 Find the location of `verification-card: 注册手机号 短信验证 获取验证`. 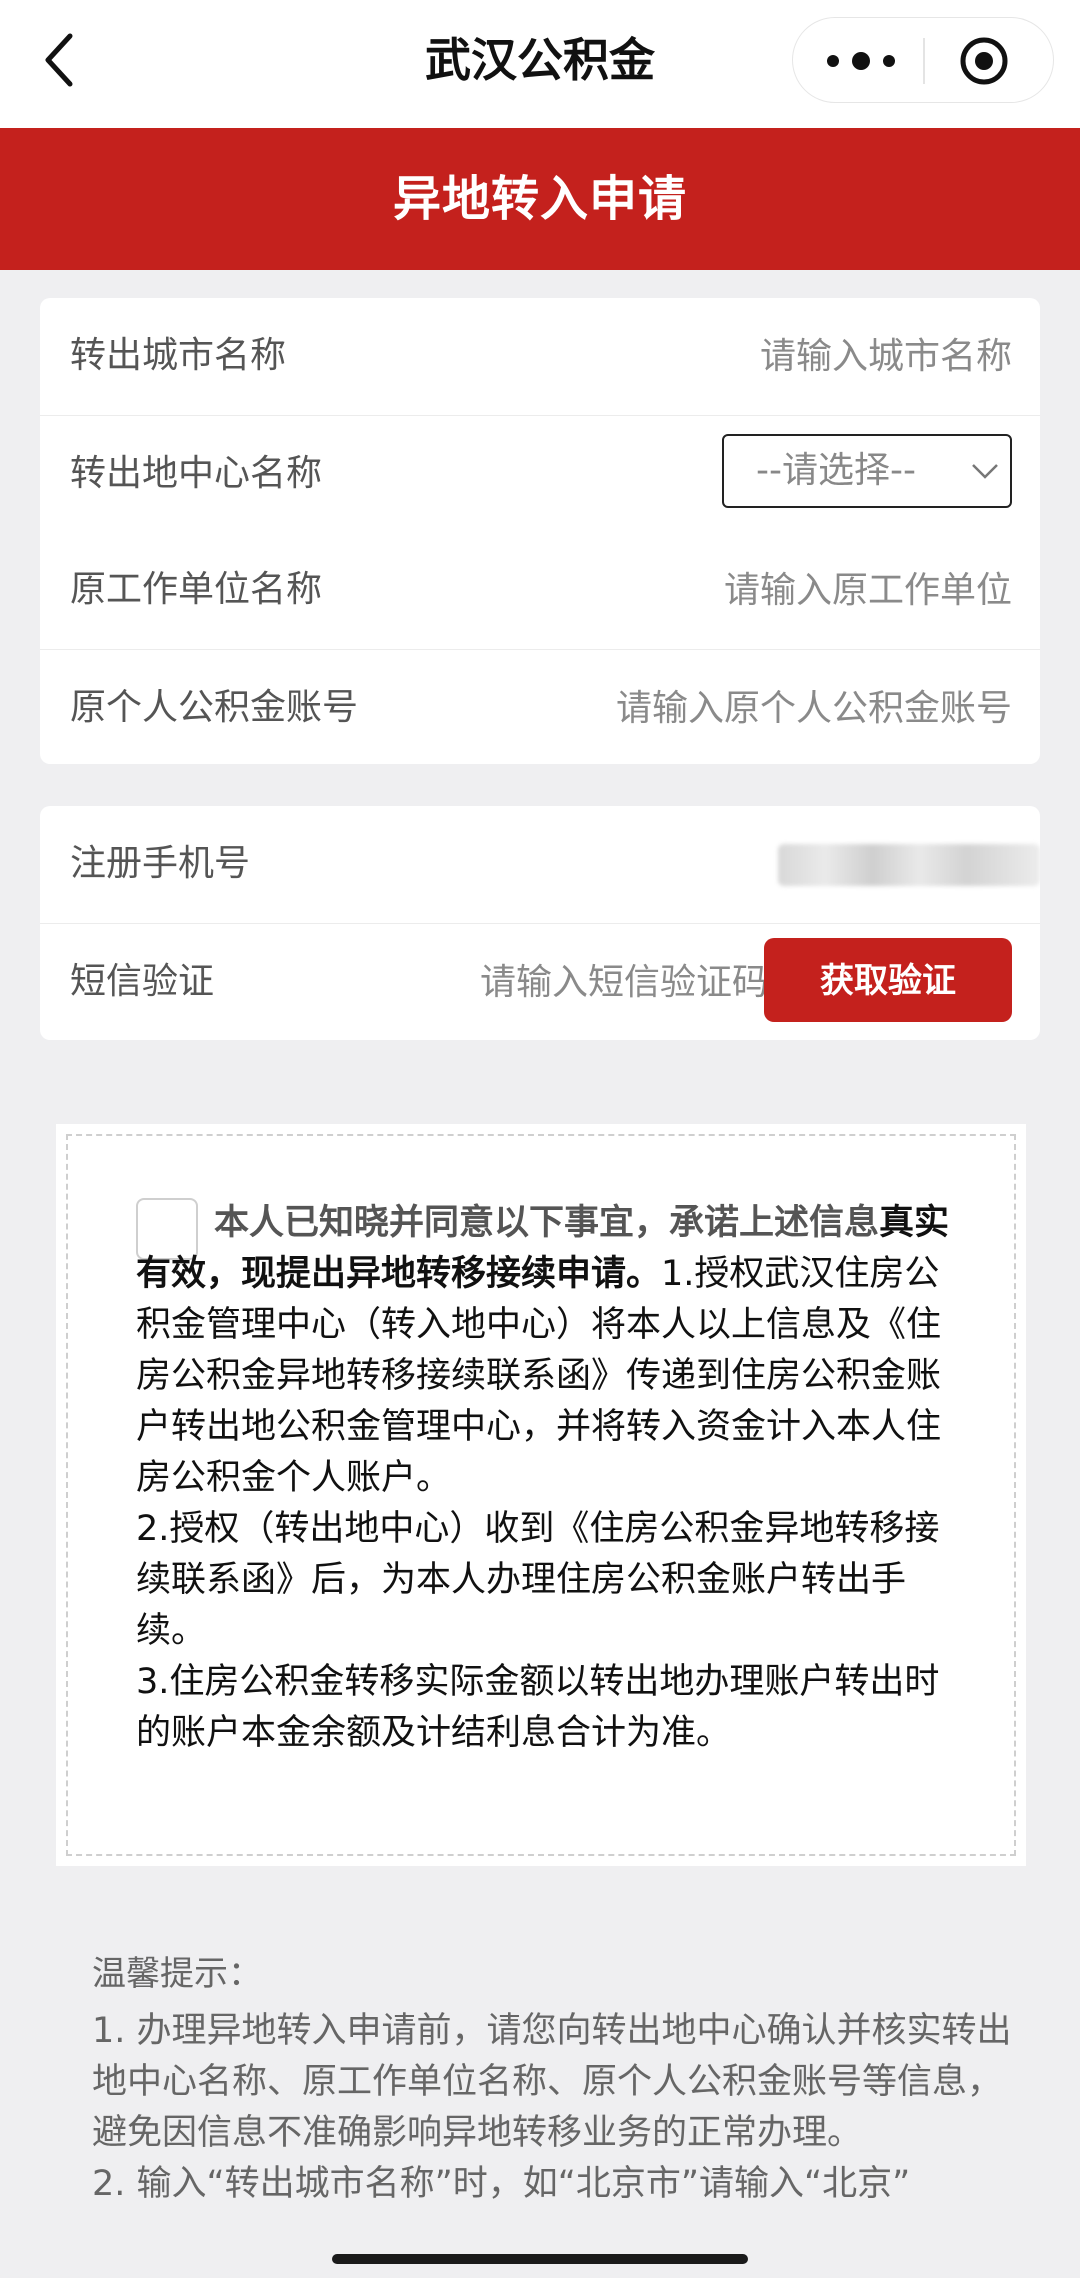

verification-card: 注册手机号 短信验证 获取验证 is located at coordinates (540, 923).